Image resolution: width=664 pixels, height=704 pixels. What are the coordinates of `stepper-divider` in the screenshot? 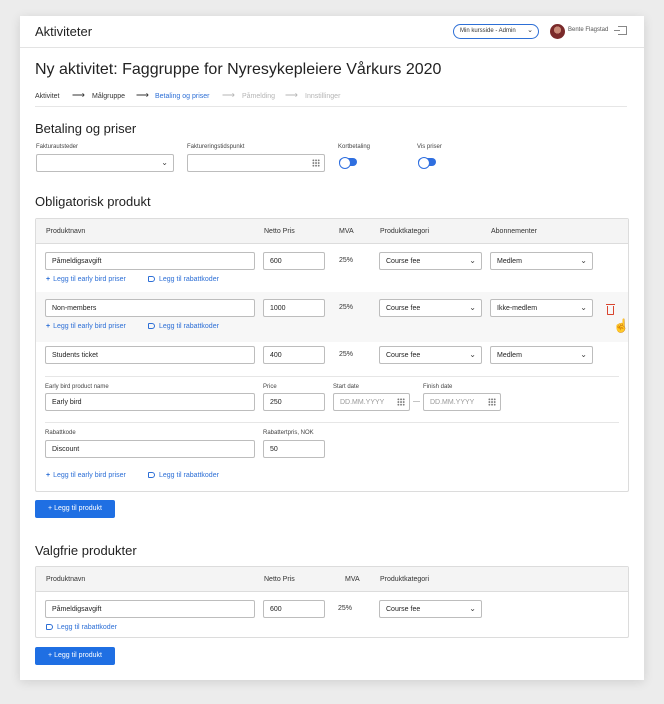 It's located at (115, 106).